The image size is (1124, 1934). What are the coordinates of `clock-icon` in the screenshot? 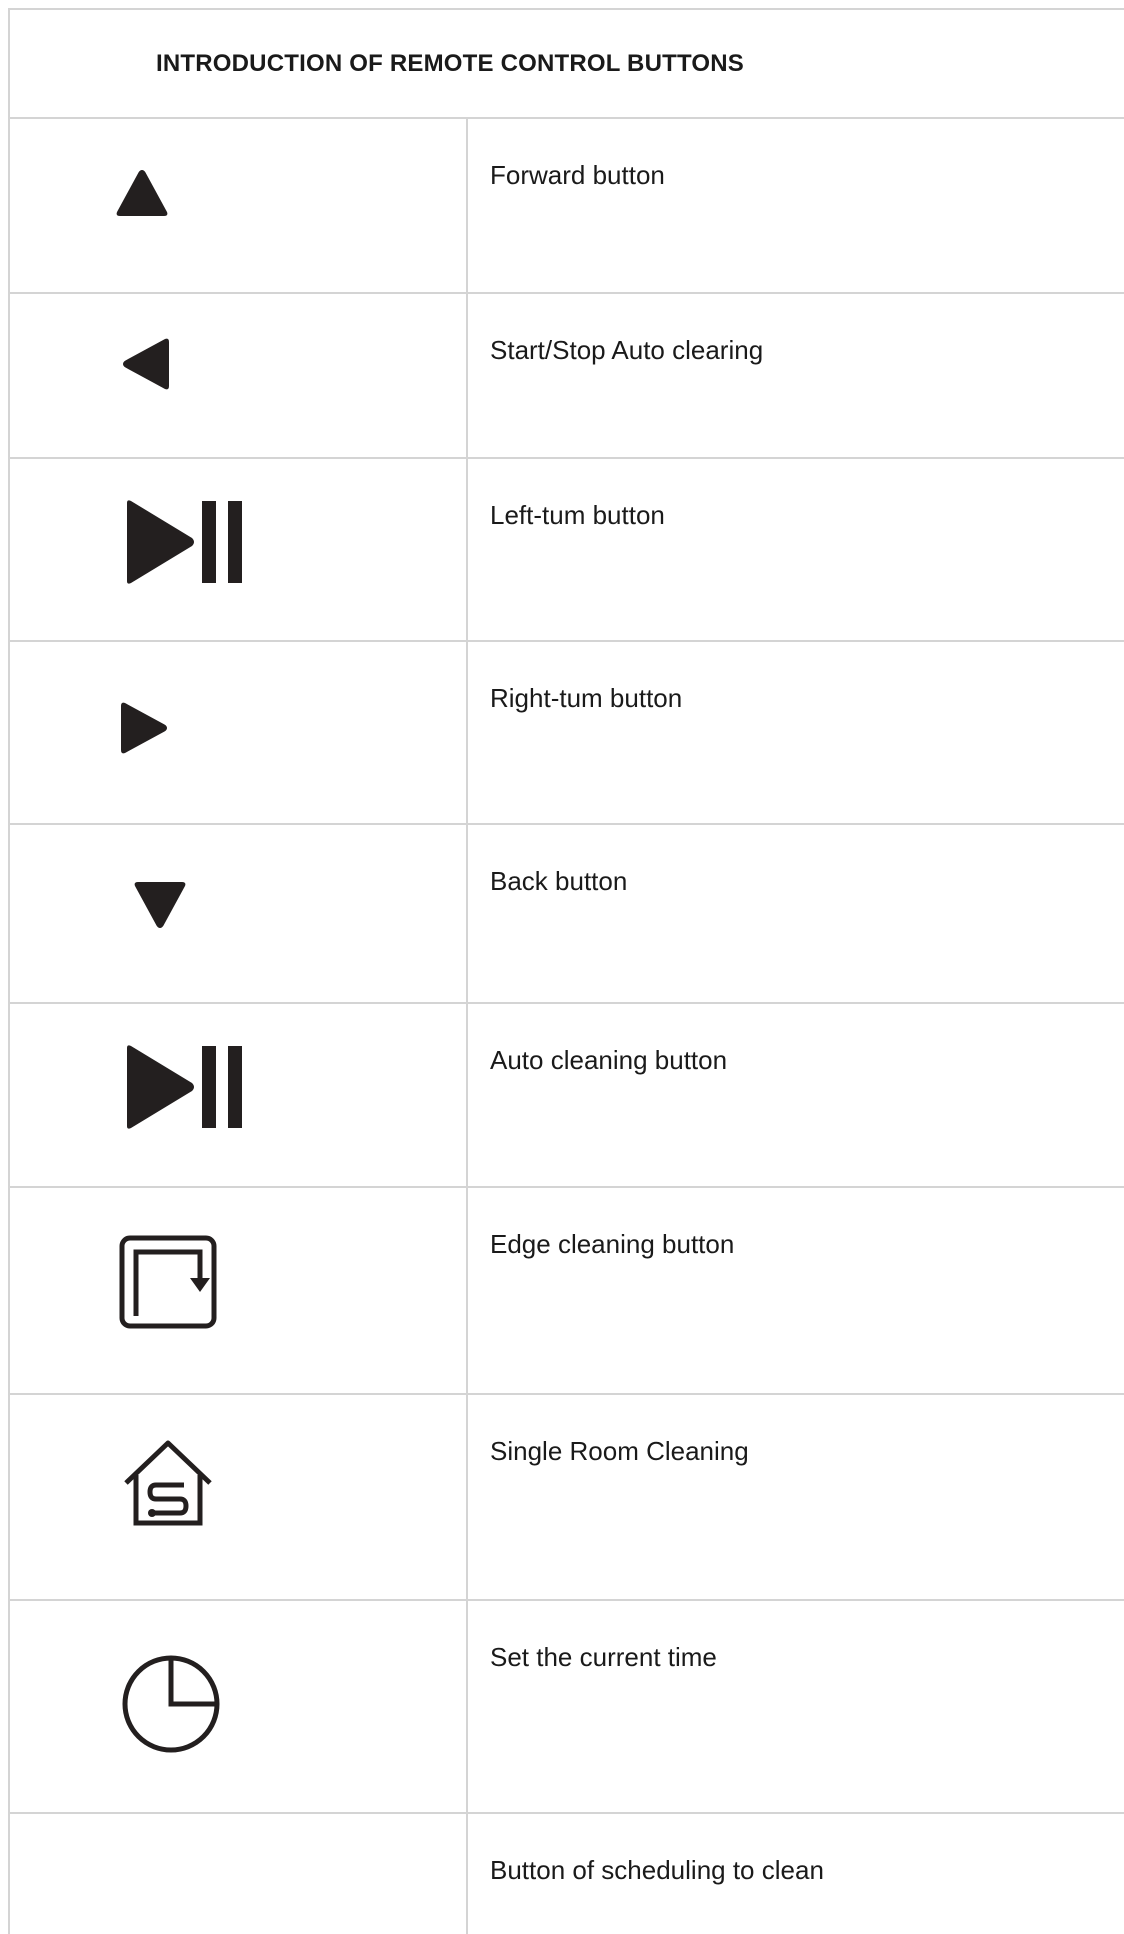 It's located at (171, 1704).